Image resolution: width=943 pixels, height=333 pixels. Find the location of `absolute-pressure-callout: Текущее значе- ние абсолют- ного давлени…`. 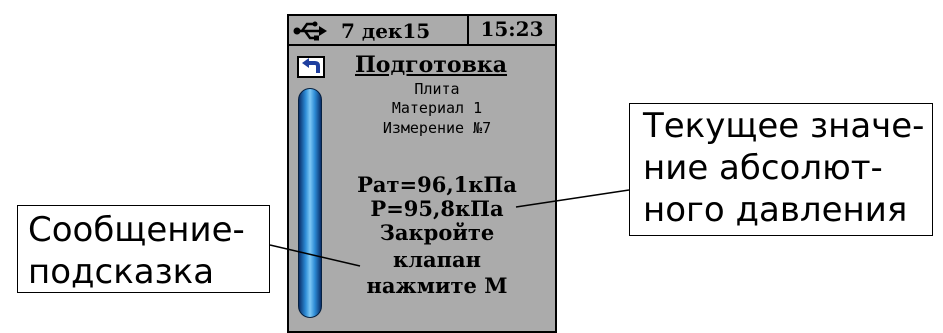

absolute-pressure-callout: Текущее значе- ние абсолют- ного давлени… is located at coordinates (781, 169).